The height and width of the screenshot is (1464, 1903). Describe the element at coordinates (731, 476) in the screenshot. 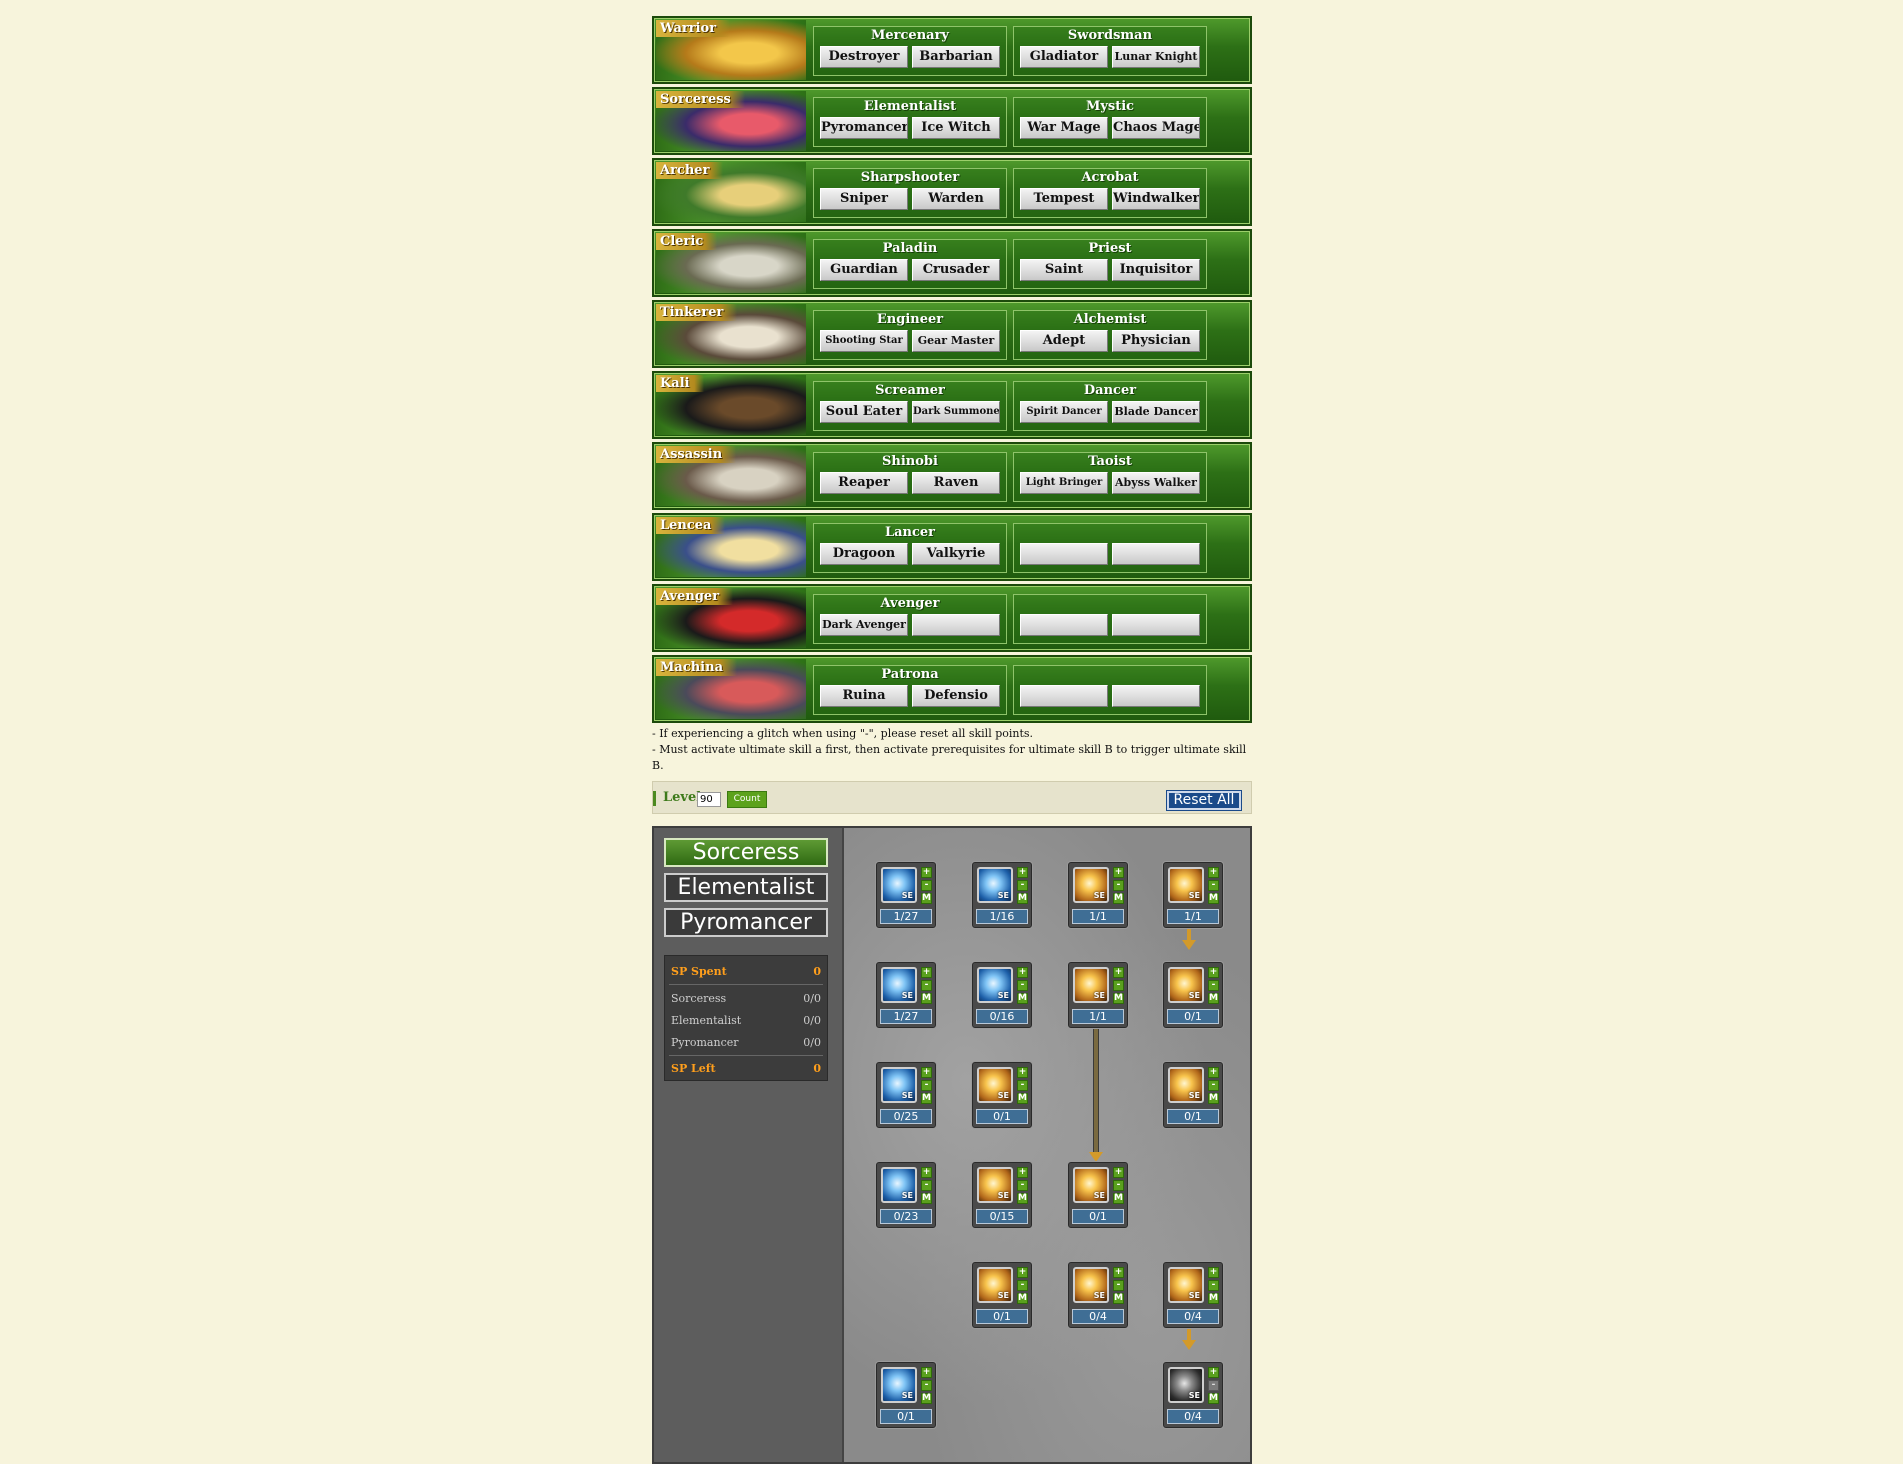

I see `class-portrait: Assassin` at that location.